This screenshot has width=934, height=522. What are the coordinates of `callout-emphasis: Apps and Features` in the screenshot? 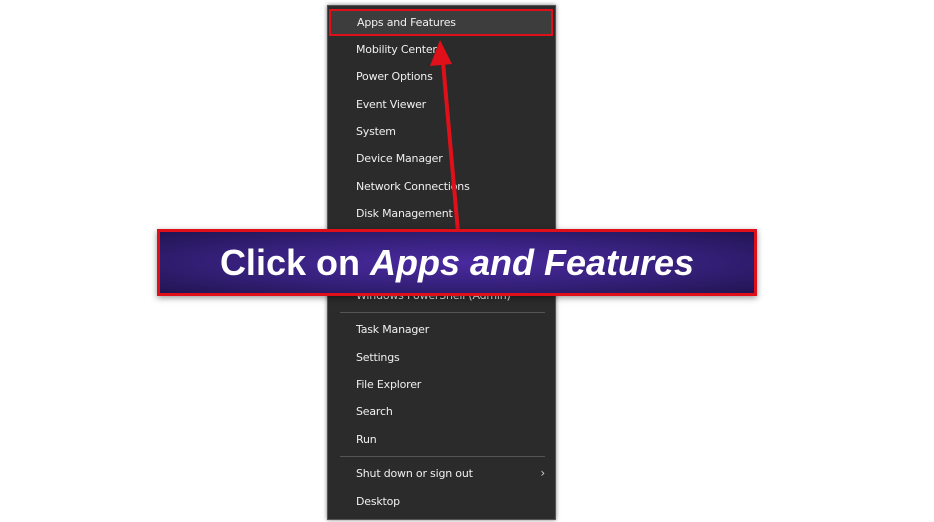 It's located at (532, 262).